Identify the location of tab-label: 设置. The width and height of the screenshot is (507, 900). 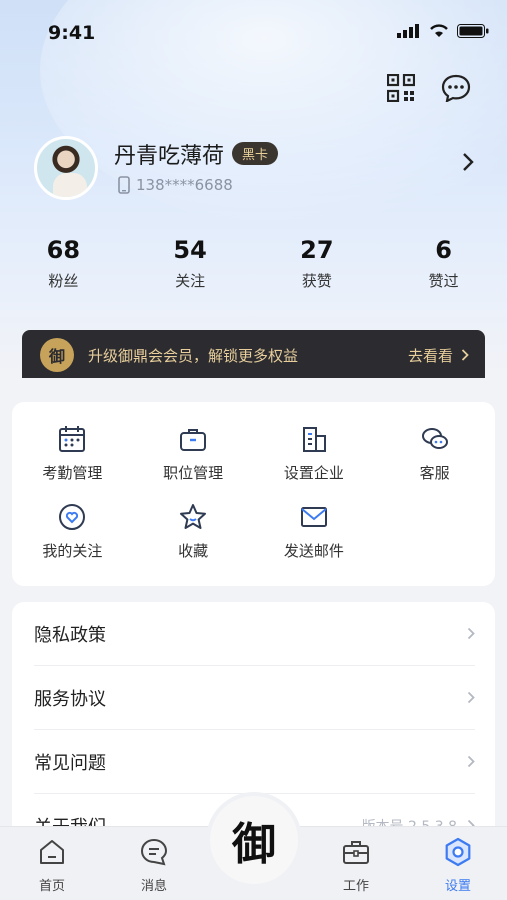
(457, 886).